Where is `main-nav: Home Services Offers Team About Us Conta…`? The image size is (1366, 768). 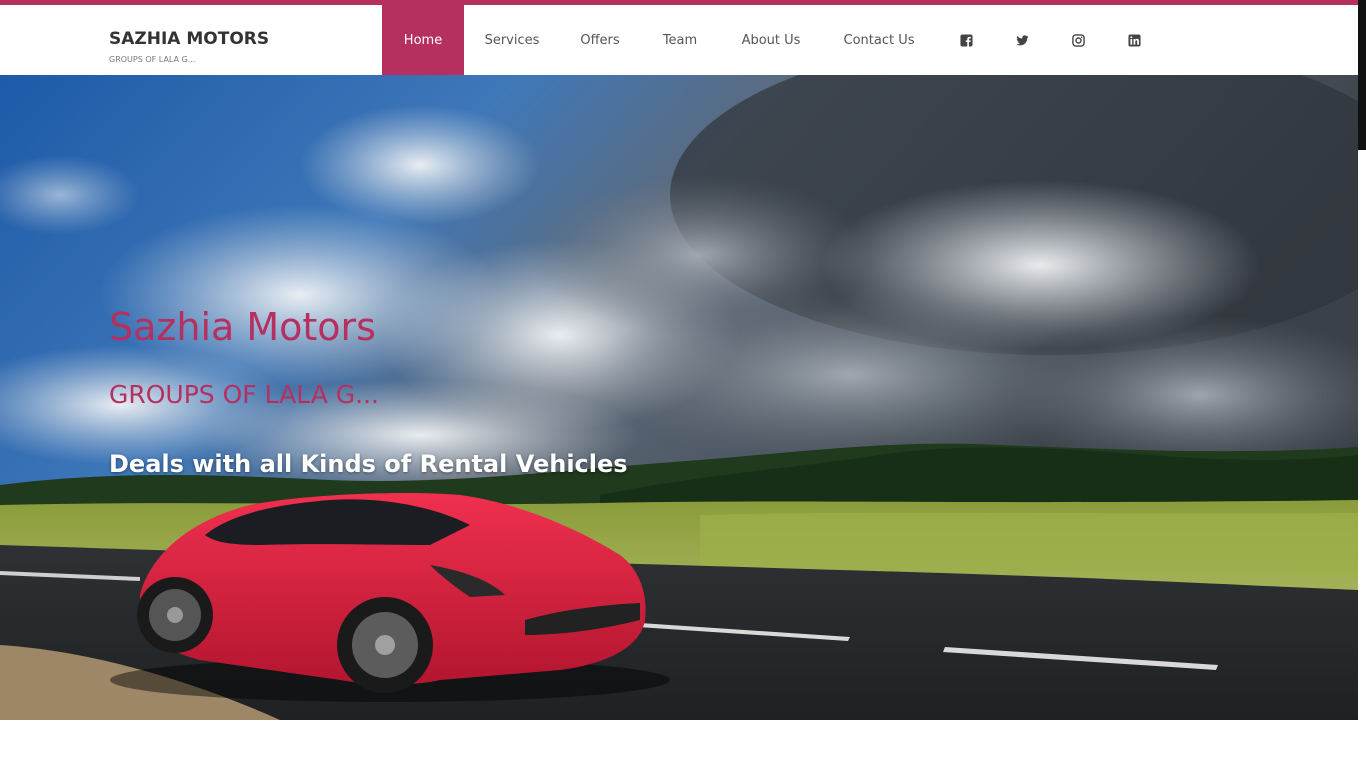
main-nav: Home Services Offers Team About Us Conta… is located at coordinates (659, 40).